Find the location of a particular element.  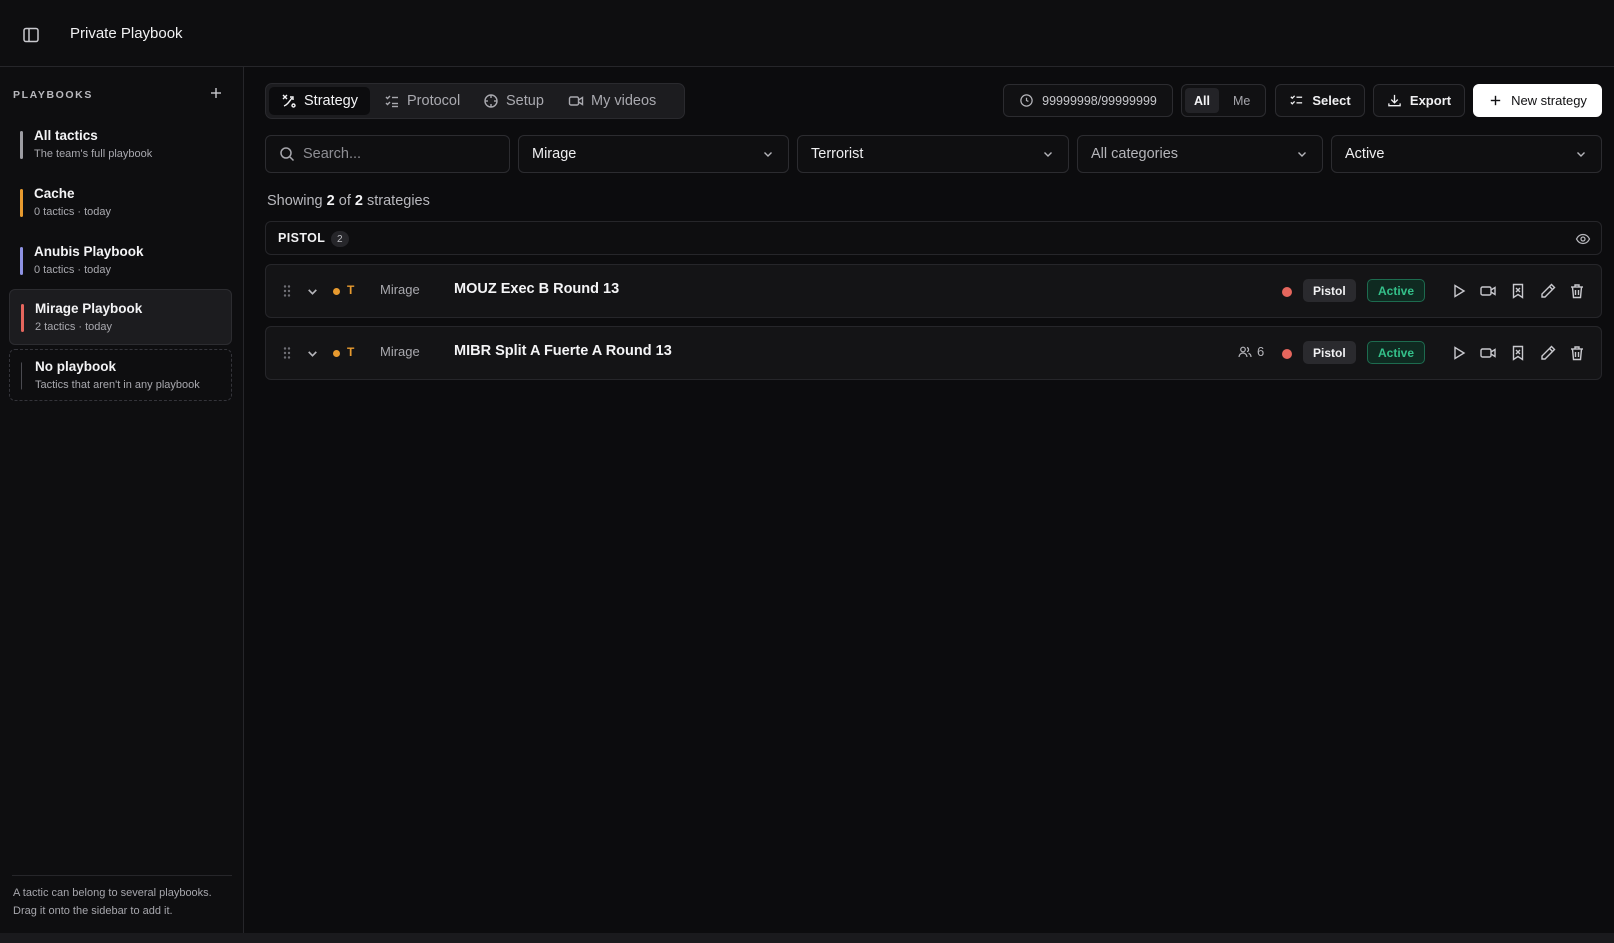

results-summary: Showing 2 of 2 strategies is located at coordinates (348, 201).